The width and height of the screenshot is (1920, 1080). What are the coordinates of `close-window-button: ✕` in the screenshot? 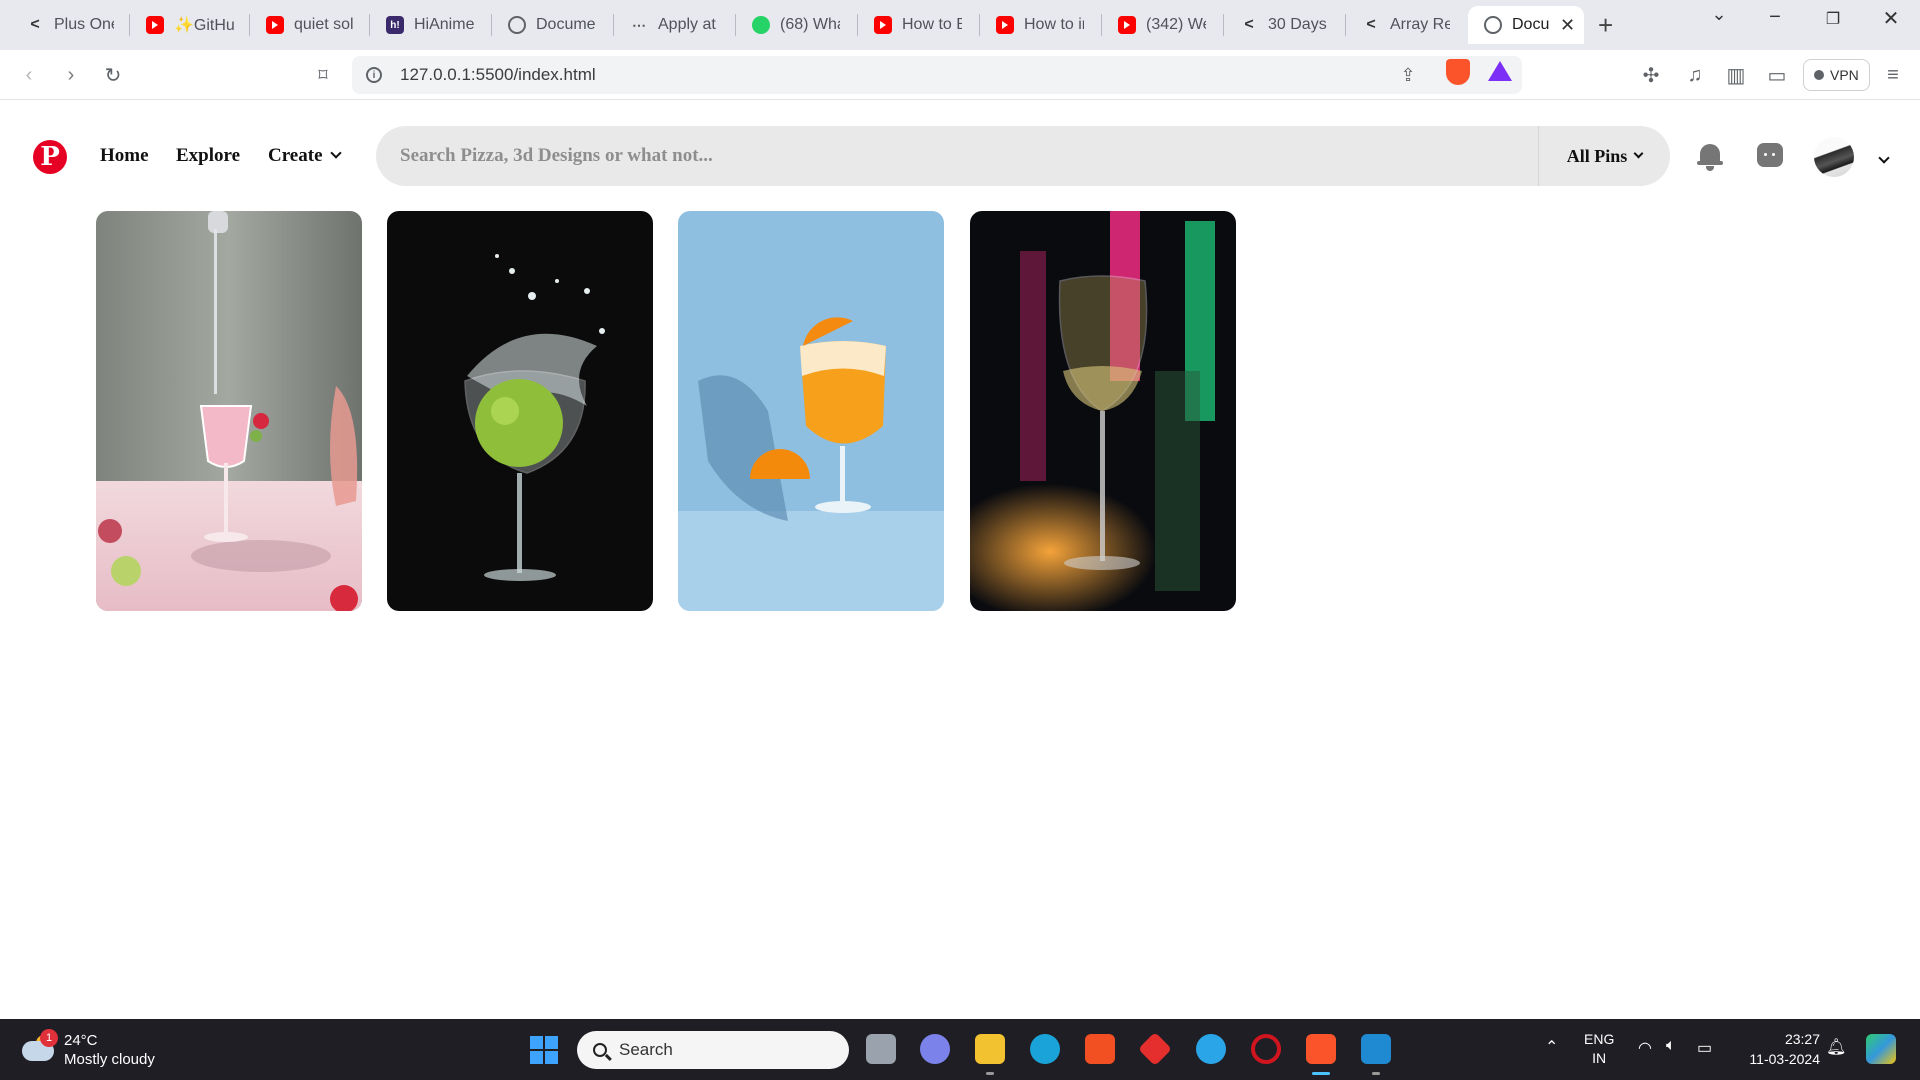 It's located at (1891, 18).